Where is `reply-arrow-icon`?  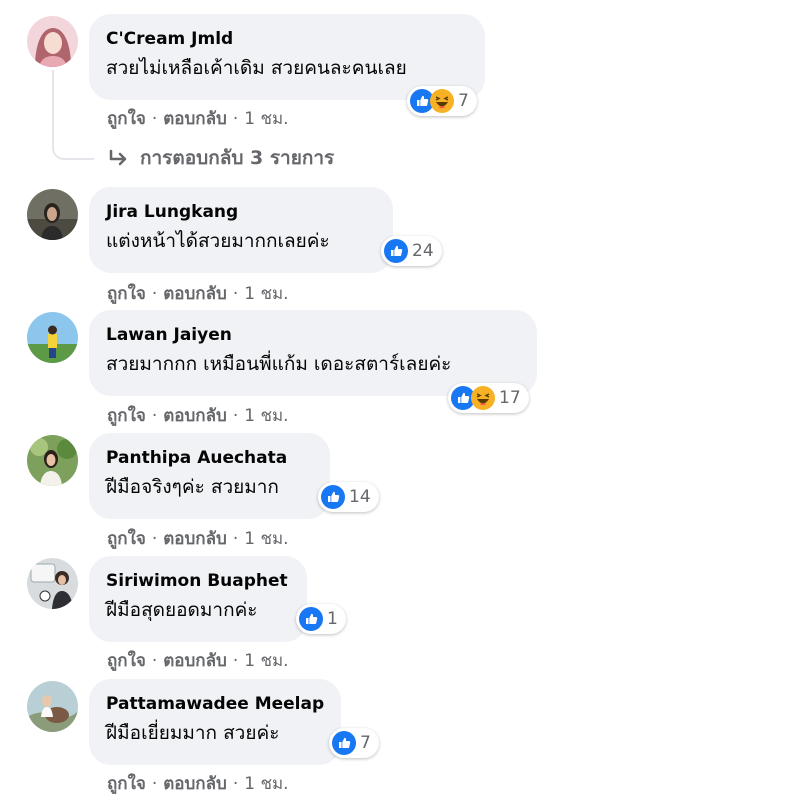
reply-arrow-icon is located at coordinates (118, 157).